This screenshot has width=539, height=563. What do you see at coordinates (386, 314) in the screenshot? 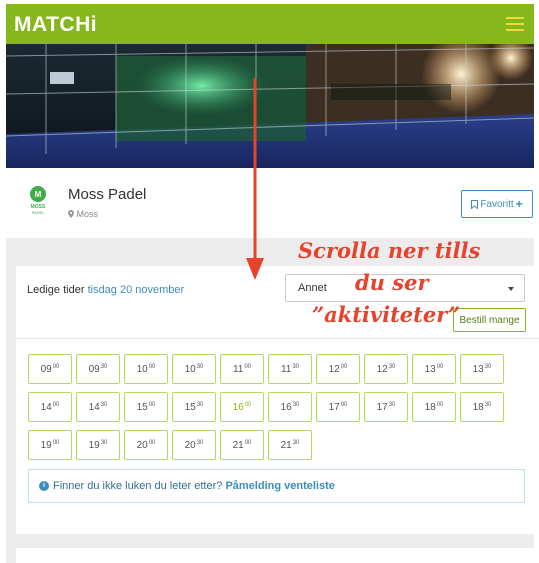
I see `annotation-line-3: ”aktiviteter”` at bounding box center [386, 314].